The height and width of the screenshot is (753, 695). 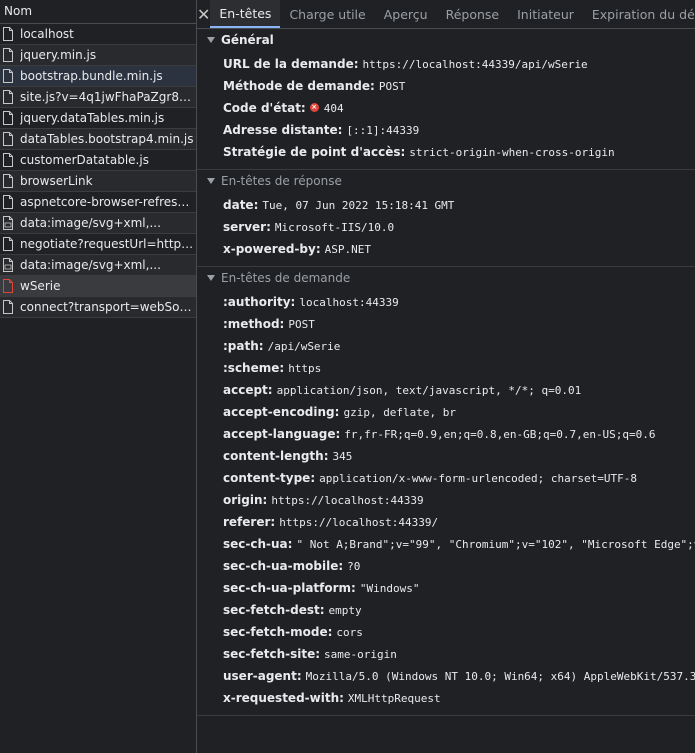 I want to click on header-key: accept:, so click(x=248, y=390).